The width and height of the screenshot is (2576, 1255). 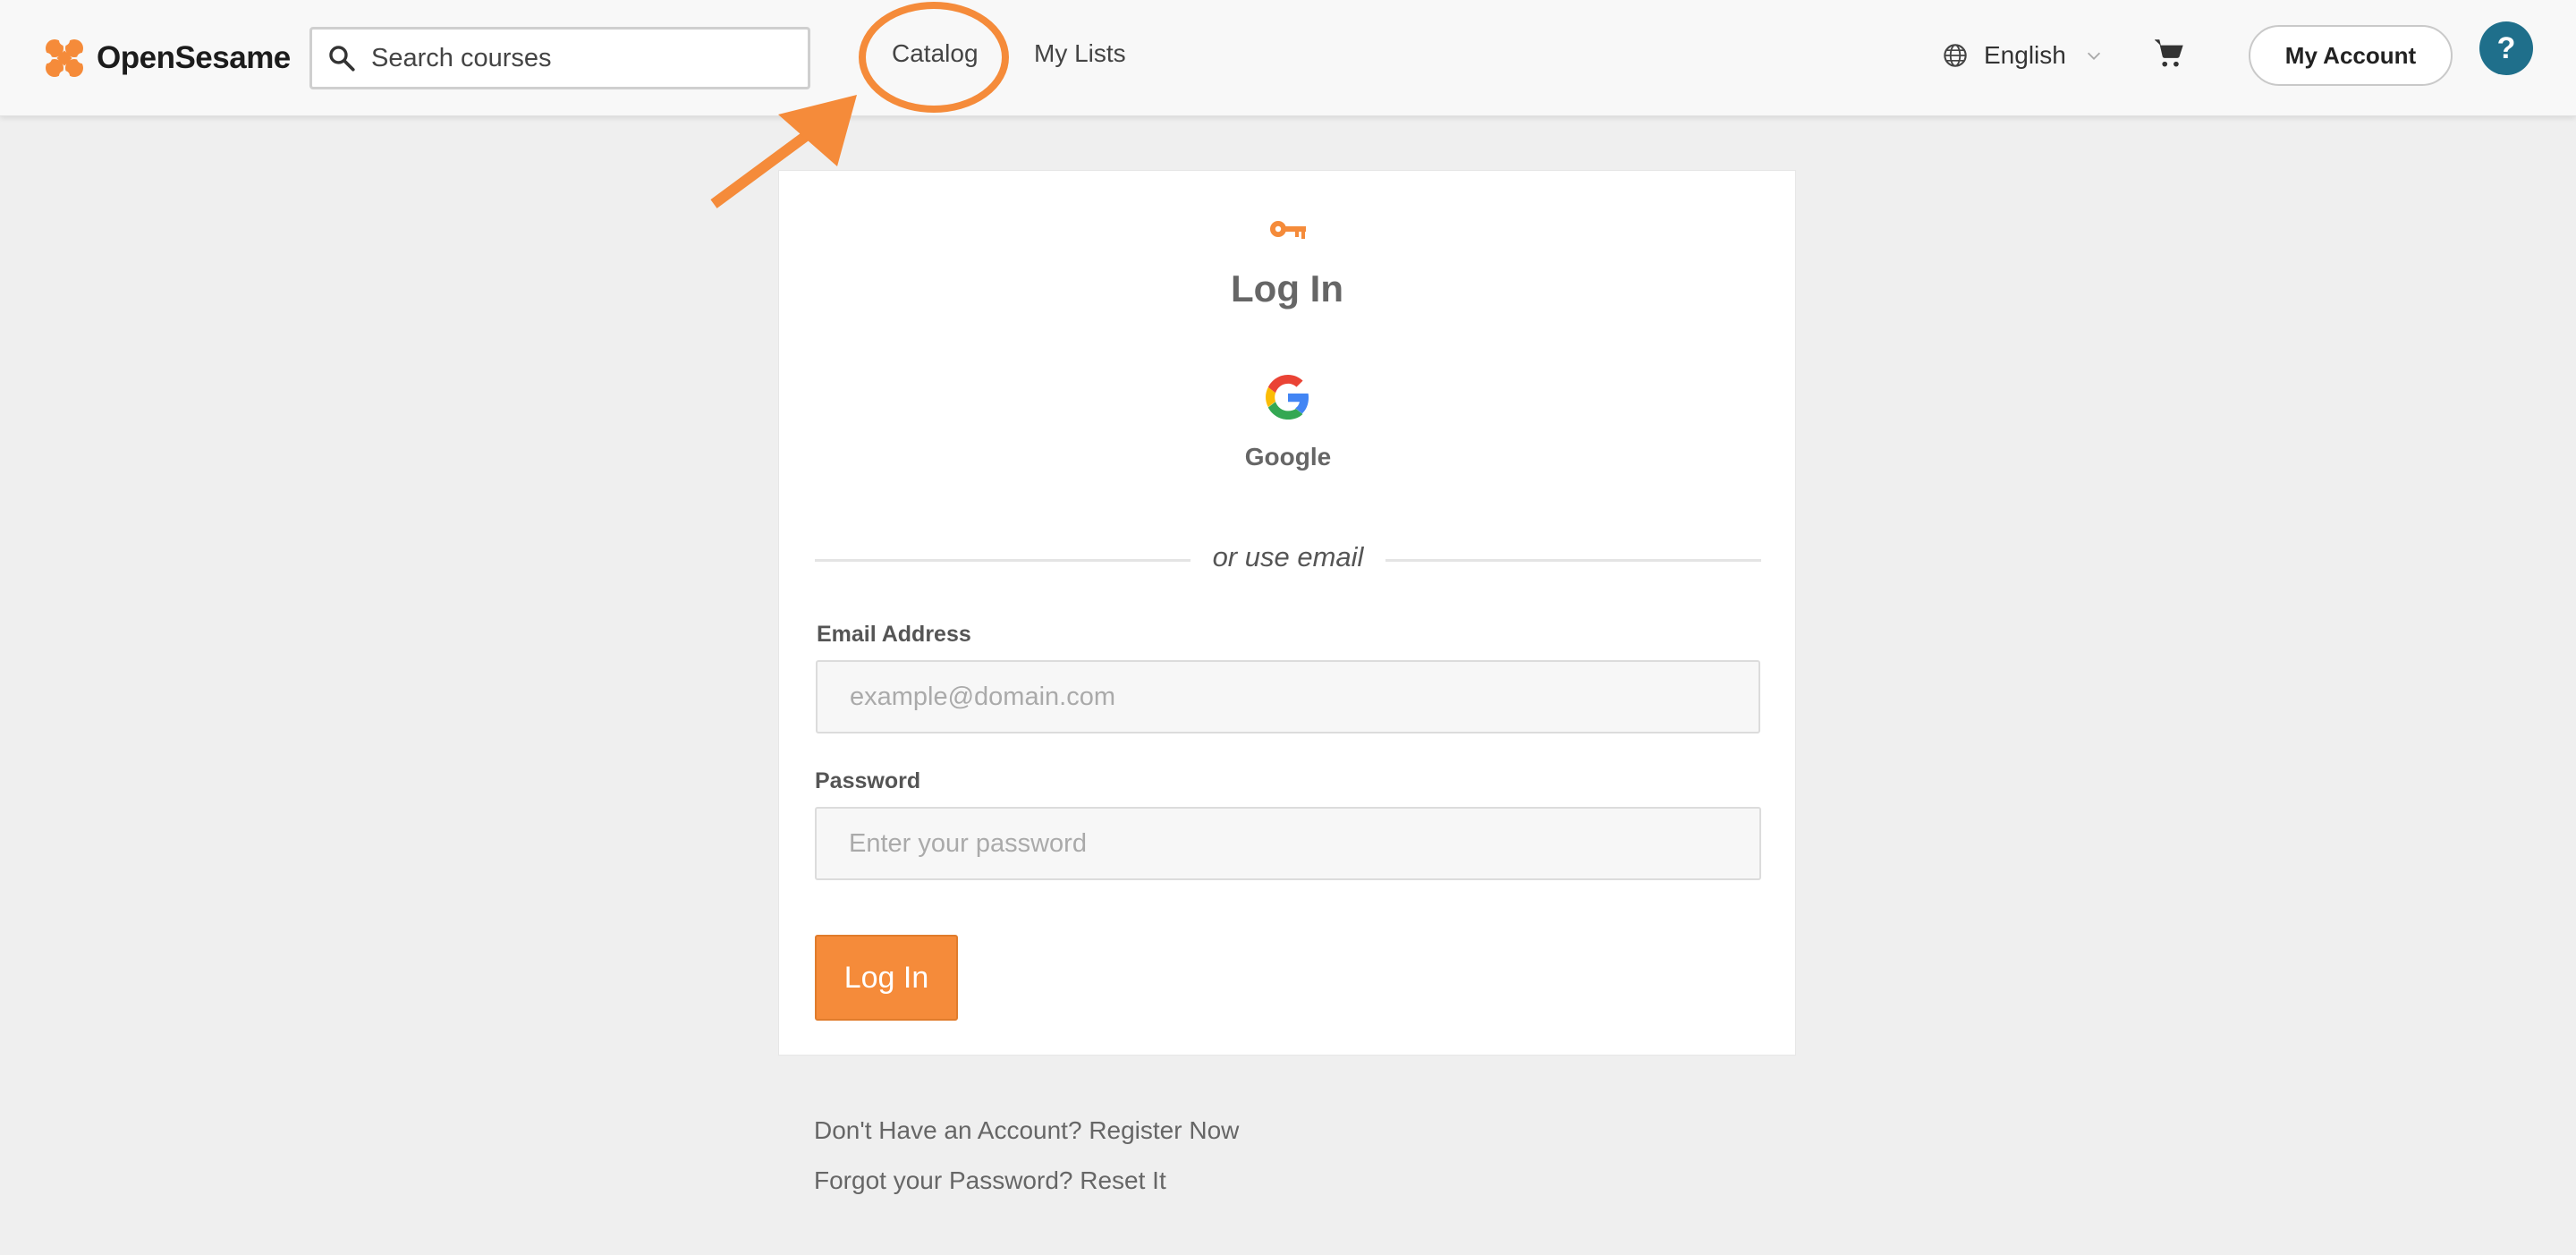 I want to click on login-title: Log In, so click(x=1287, y=289).